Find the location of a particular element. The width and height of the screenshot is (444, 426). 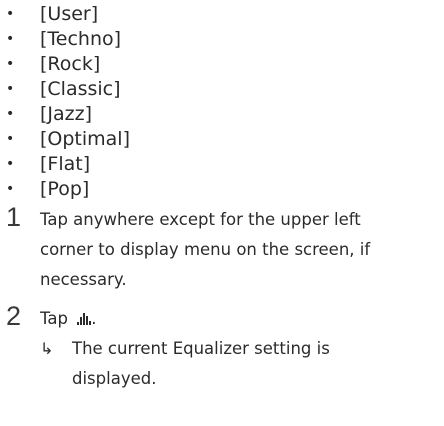

list-item: • [User] is located at coordinates (222, 14).